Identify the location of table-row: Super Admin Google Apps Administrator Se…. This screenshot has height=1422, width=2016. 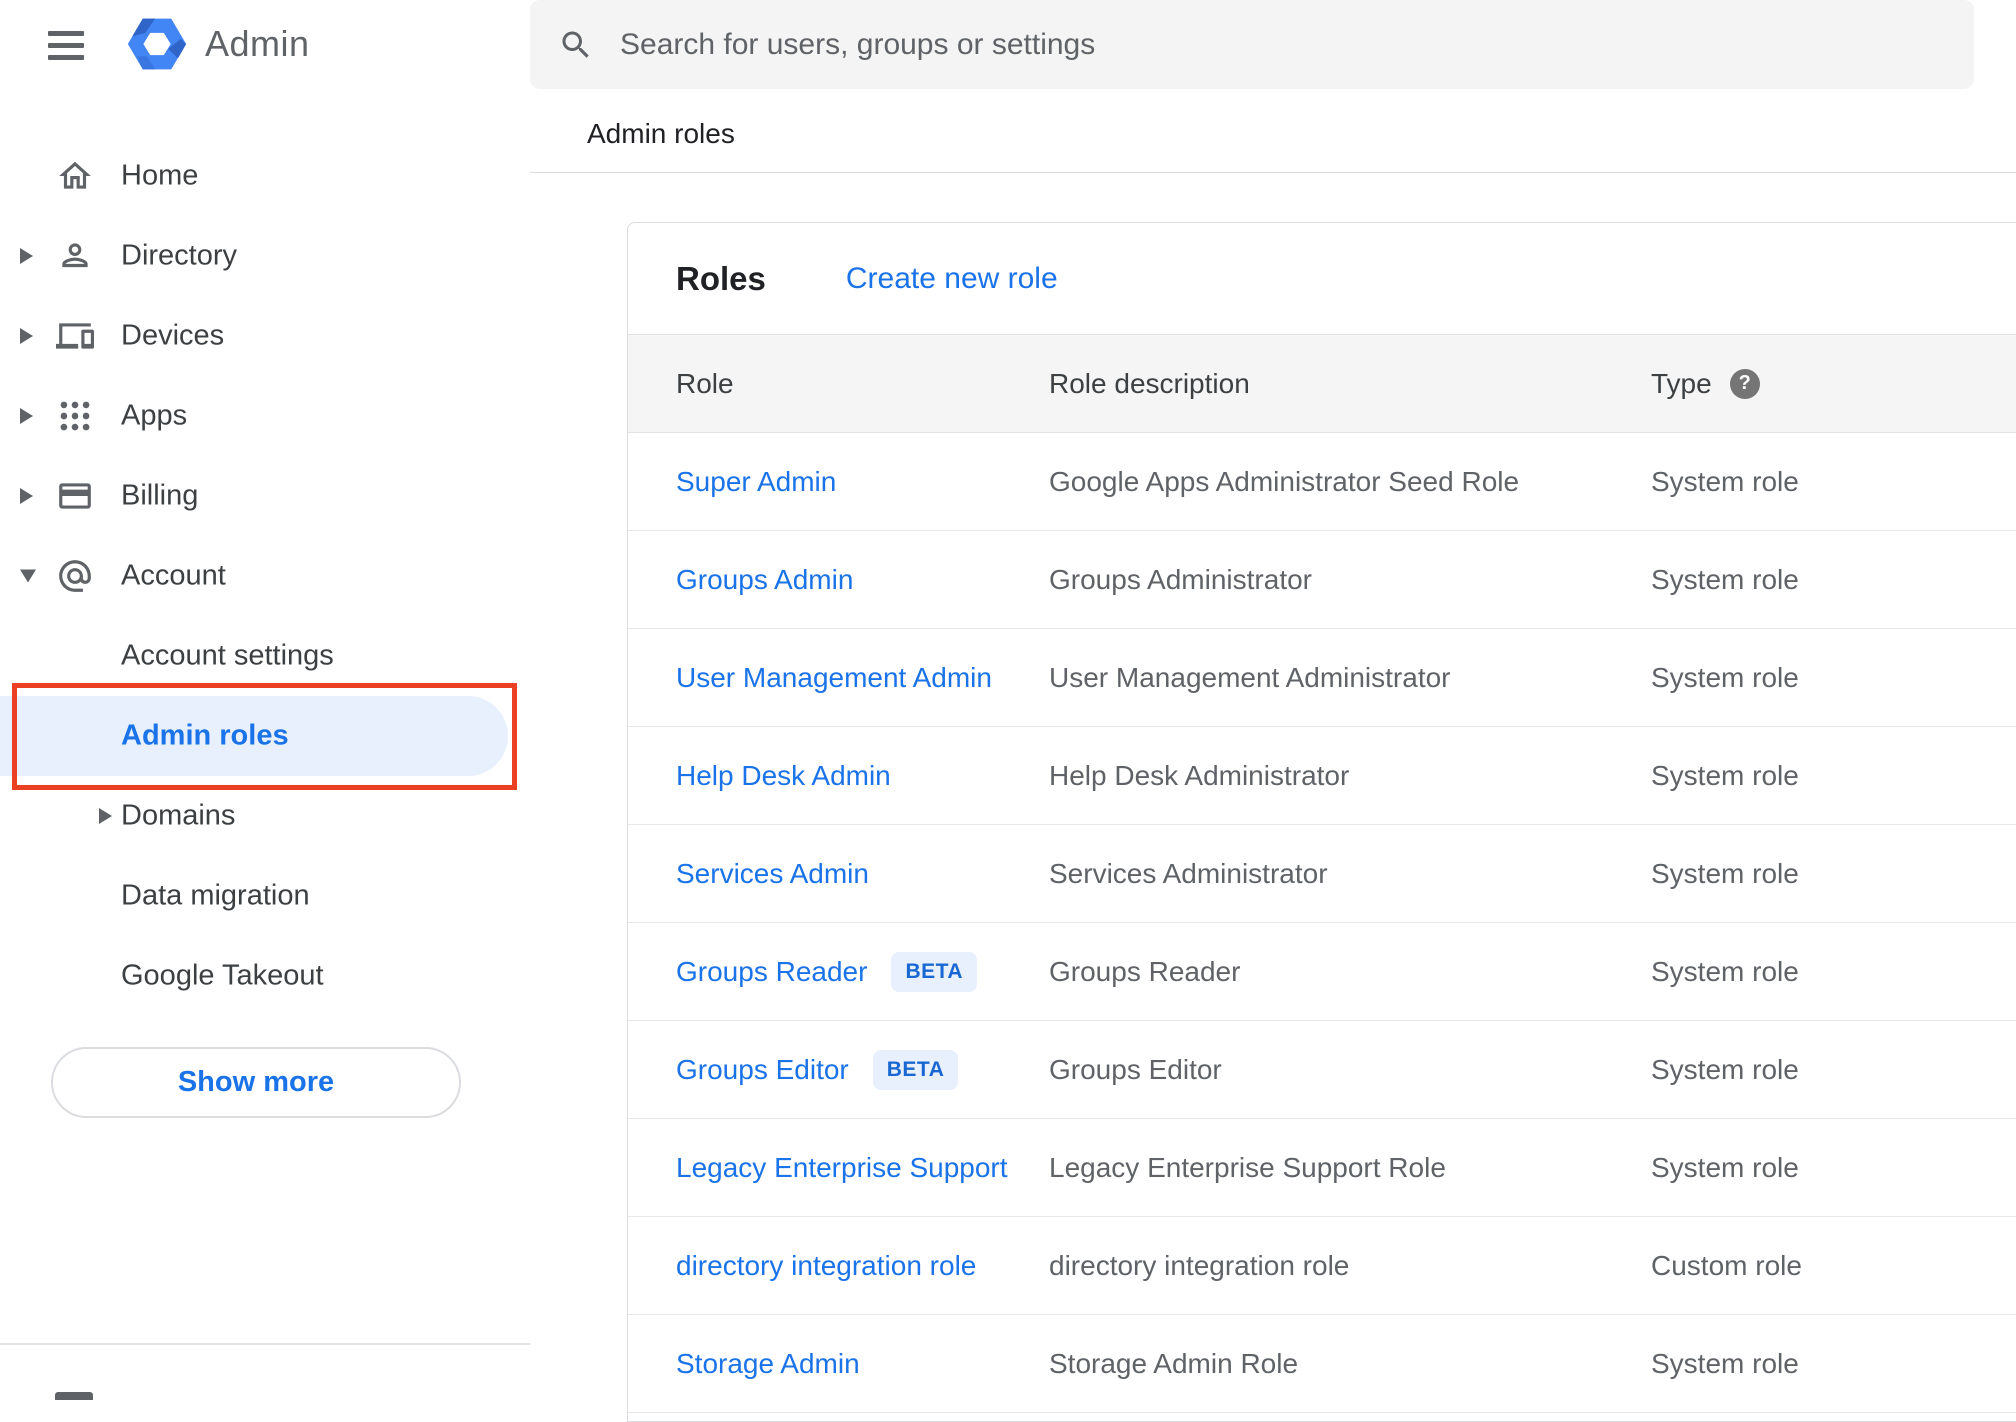
(1322, 482).